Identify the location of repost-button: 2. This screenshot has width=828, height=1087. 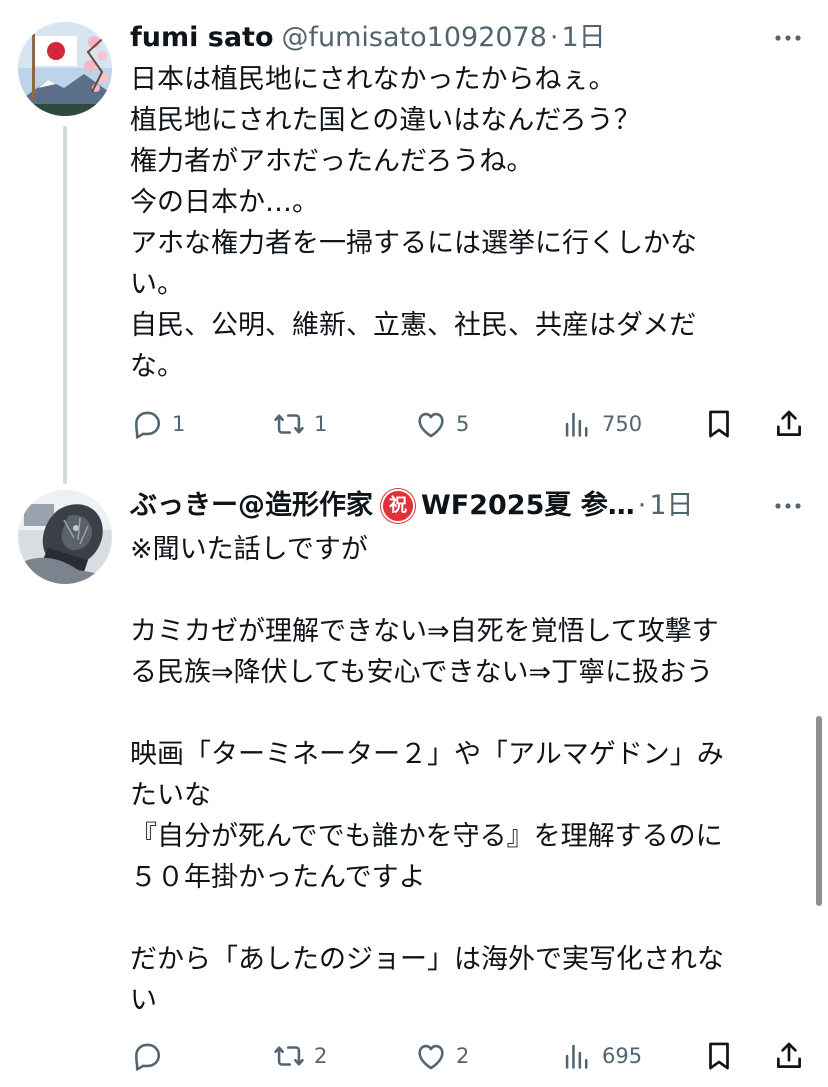
(299, 1056).